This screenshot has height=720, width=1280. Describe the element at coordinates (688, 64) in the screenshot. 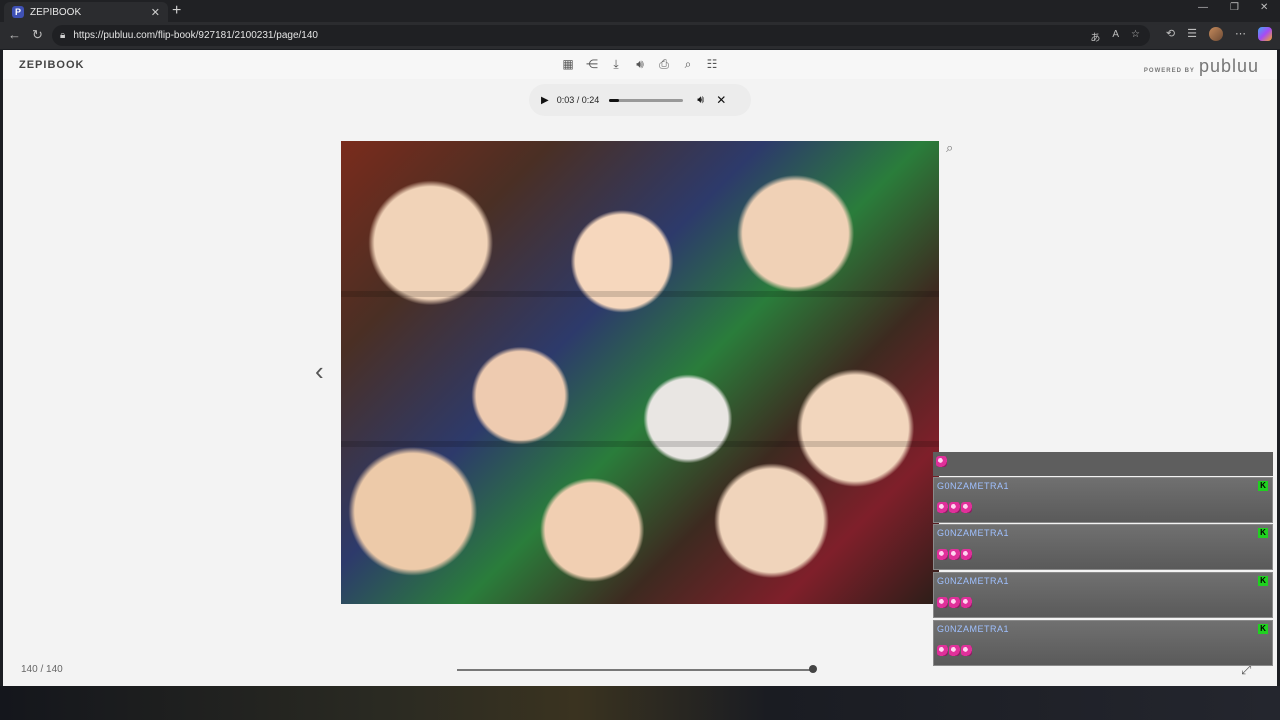

I see `search-icon: ⌕` at that location.